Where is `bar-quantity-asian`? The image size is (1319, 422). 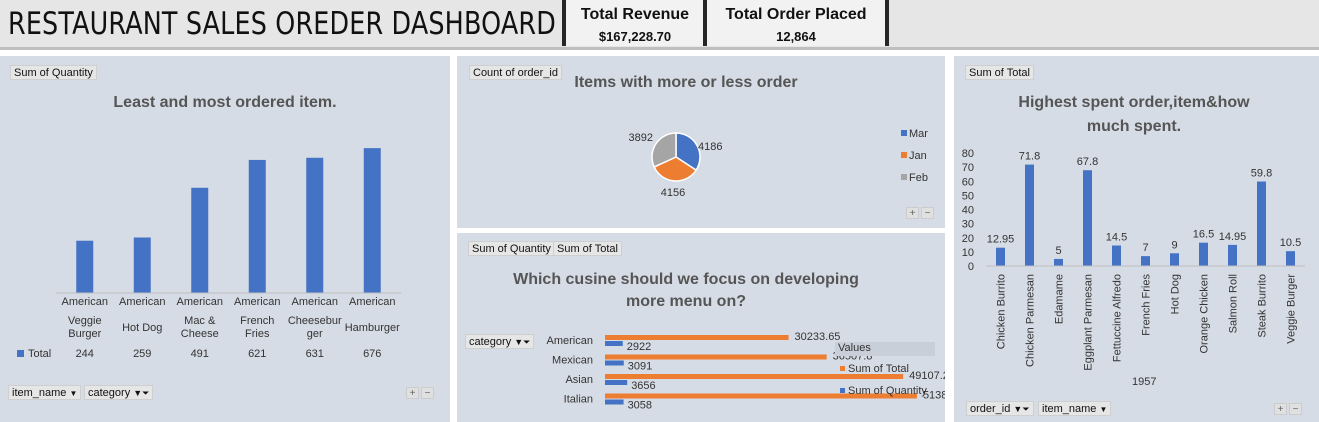
bar-quantity-asian is located at coordinates (616, 382).